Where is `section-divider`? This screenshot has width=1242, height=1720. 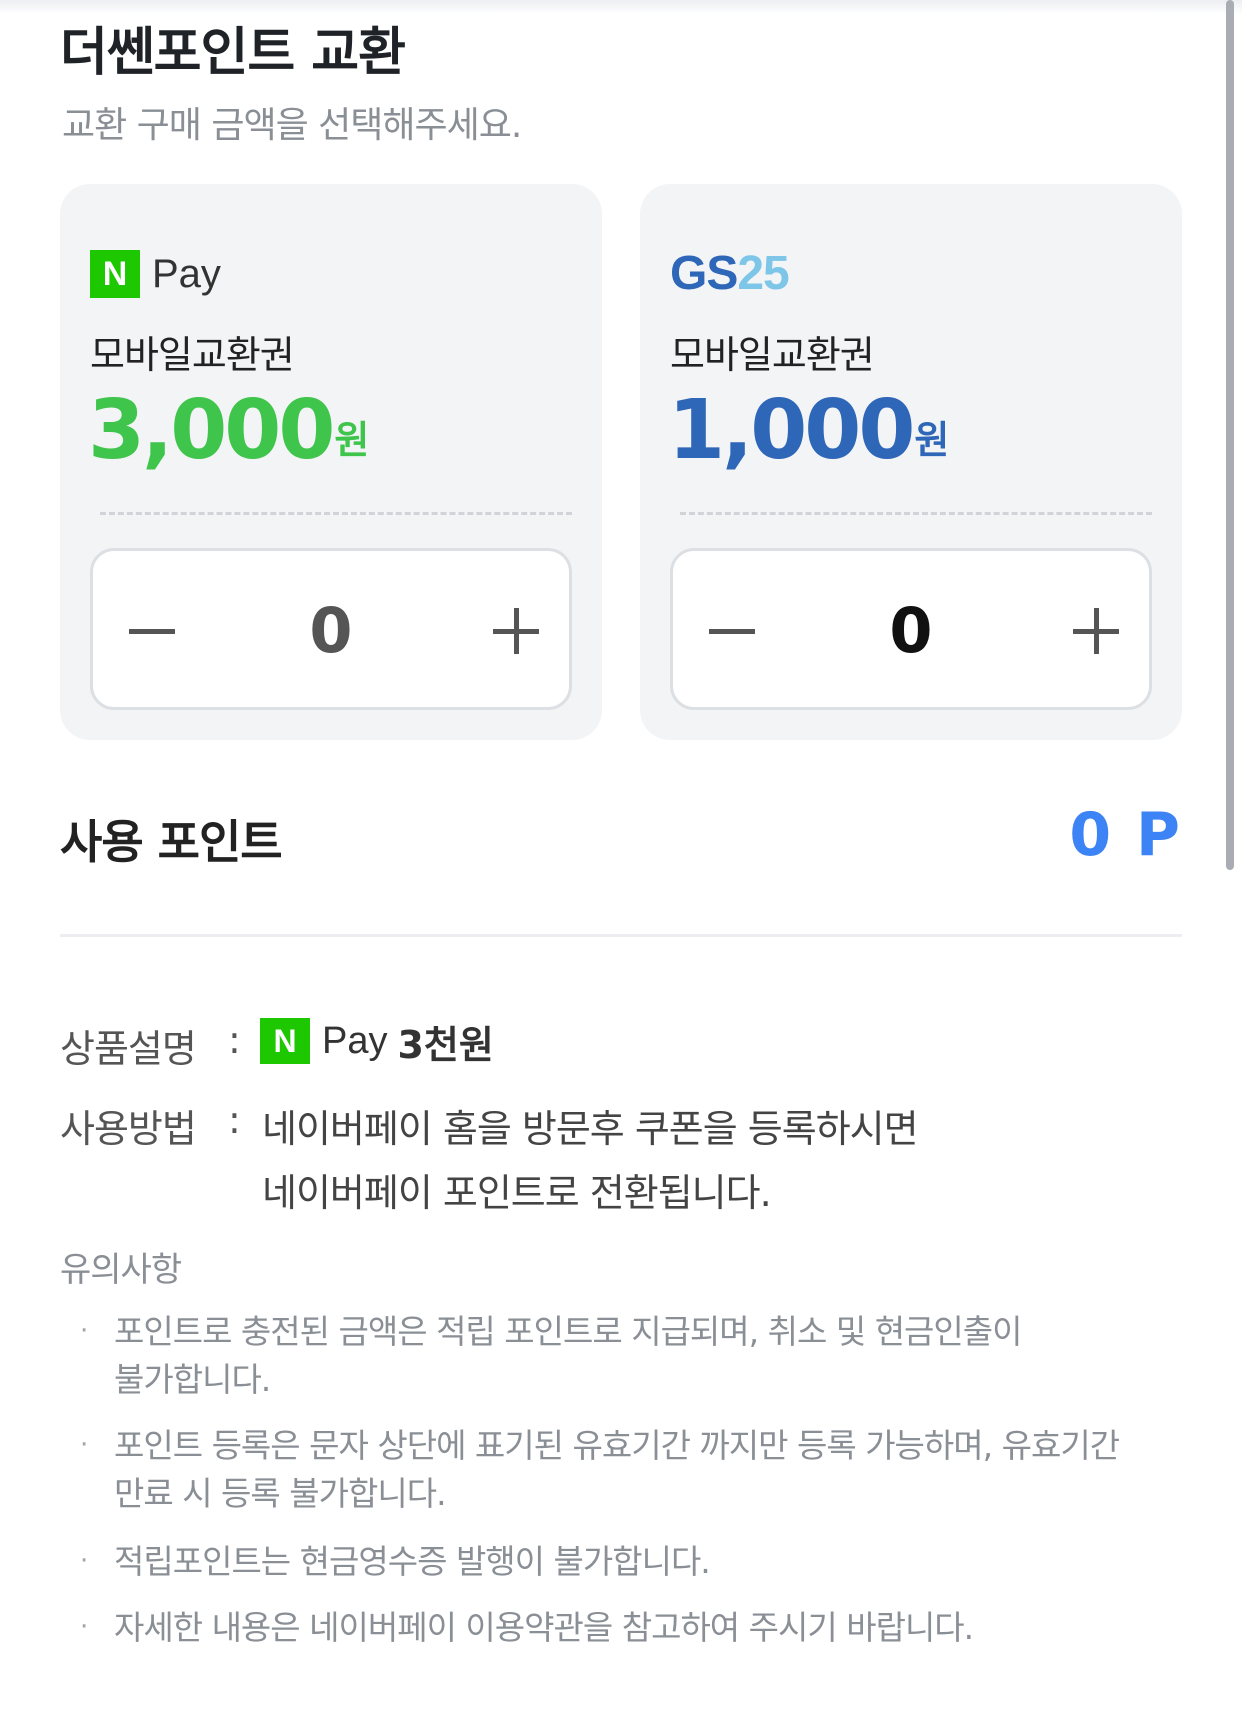 section-divider is located at coordinates (621, 935).